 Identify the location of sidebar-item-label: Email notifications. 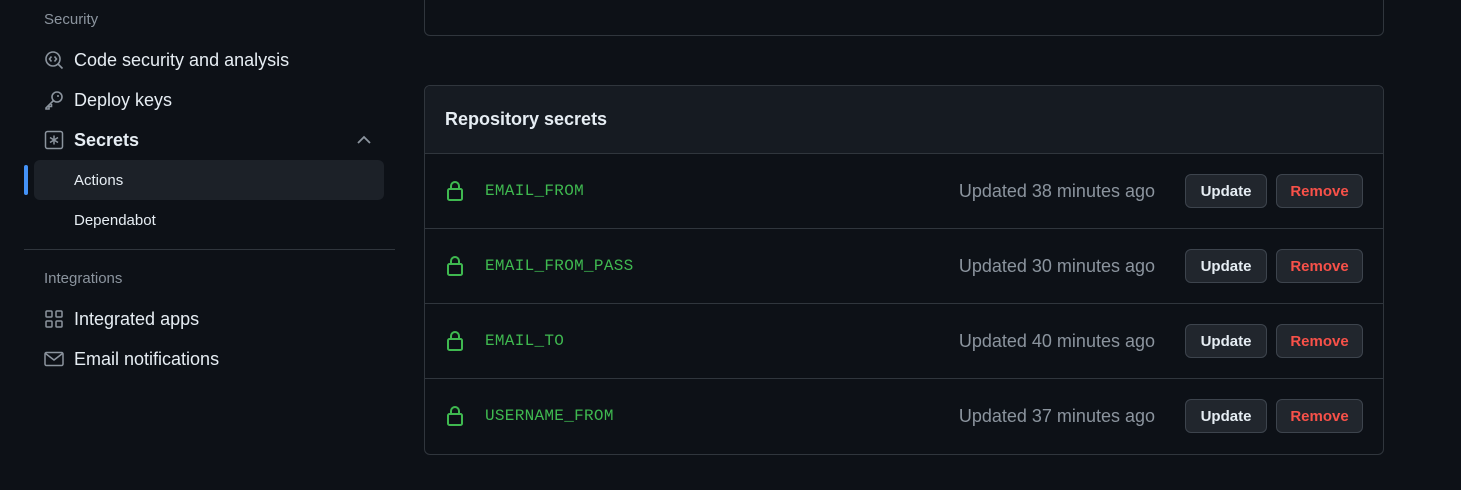
(147, 358).